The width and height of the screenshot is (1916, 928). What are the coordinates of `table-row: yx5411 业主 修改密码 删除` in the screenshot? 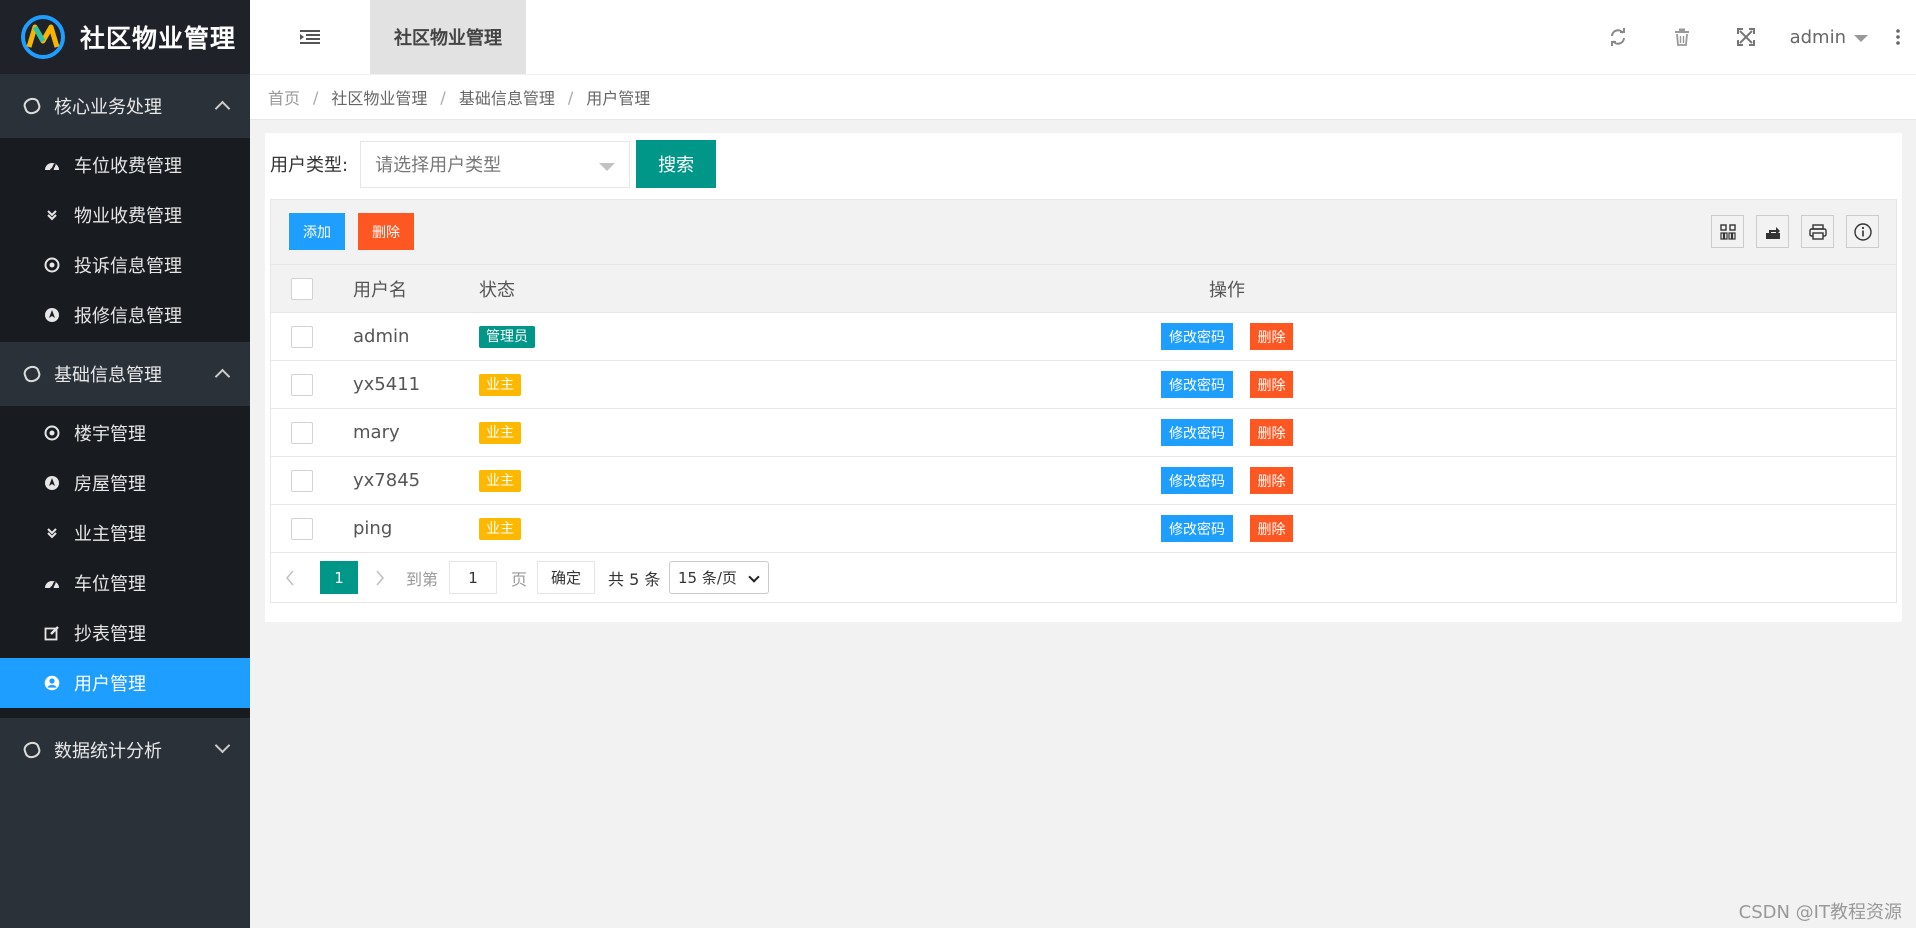 It's located at (1083, 385).